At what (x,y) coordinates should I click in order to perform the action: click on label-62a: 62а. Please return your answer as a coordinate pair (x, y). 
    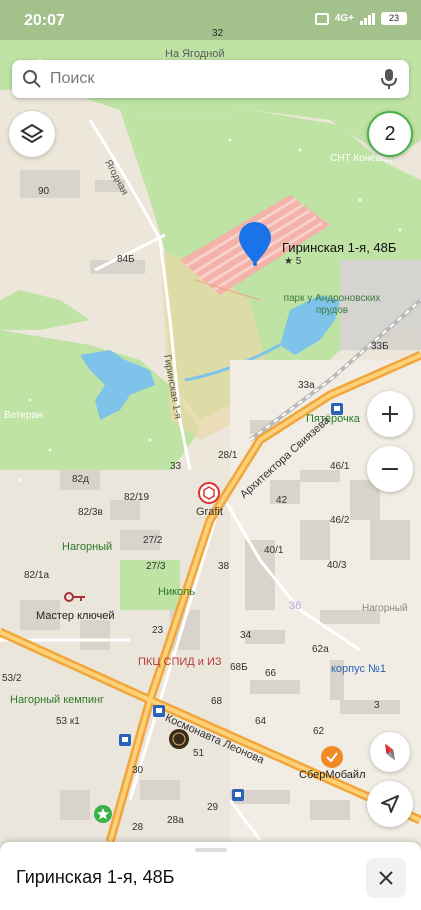
    Looking at the image, I should click on (320, 649).